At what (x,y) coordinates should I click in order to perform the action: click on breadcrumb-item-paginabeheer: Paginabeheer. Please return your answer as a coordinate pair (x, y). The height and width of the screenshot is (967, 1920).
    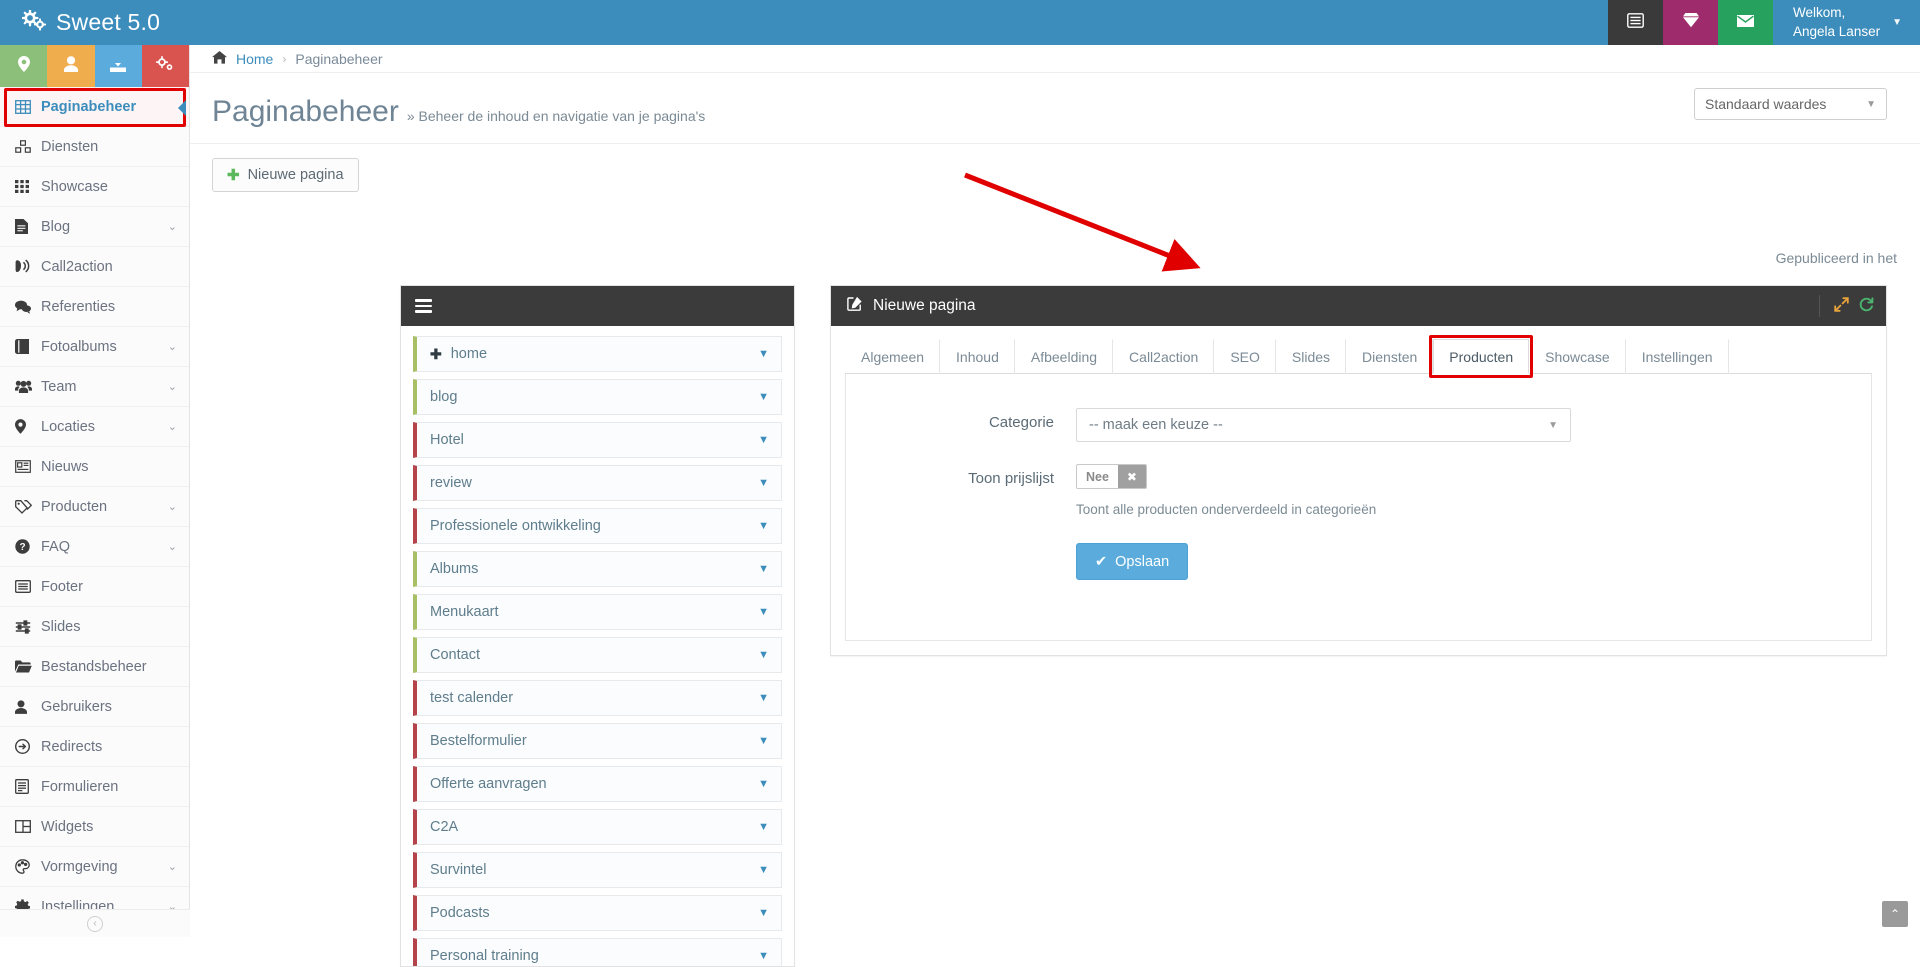
    Looking at the image, I should click on (338, 59).